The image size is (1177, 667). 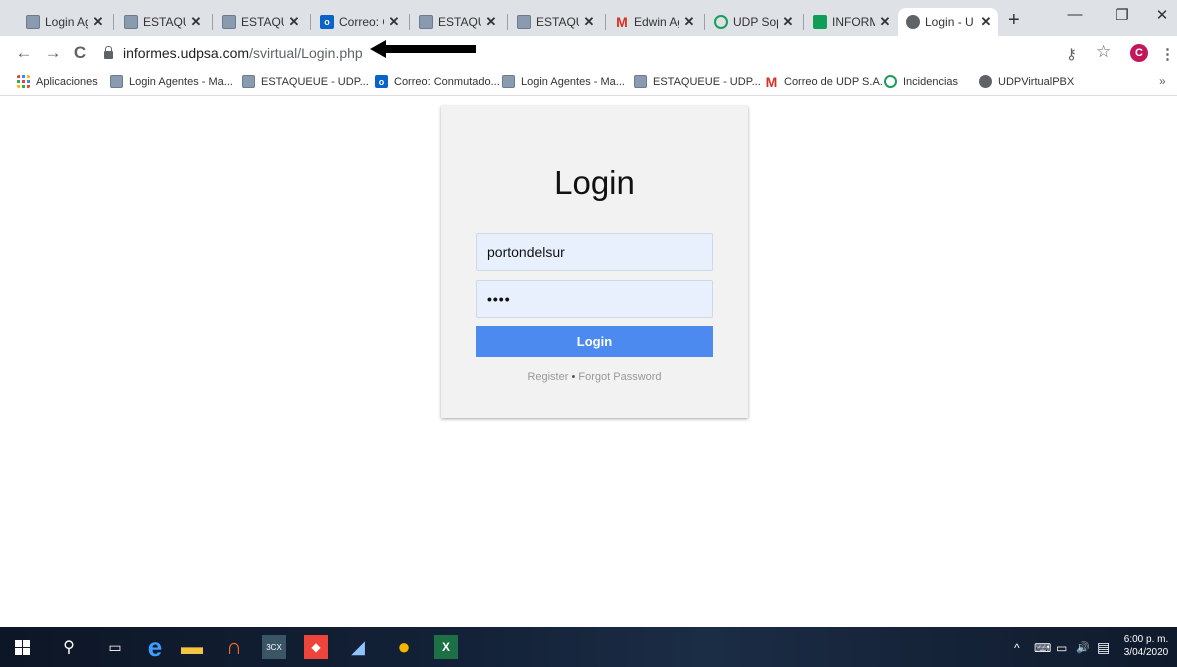 I want to click on tab-estaqueue-2: ESTAQUE ✕, so click(x=260, y=22).